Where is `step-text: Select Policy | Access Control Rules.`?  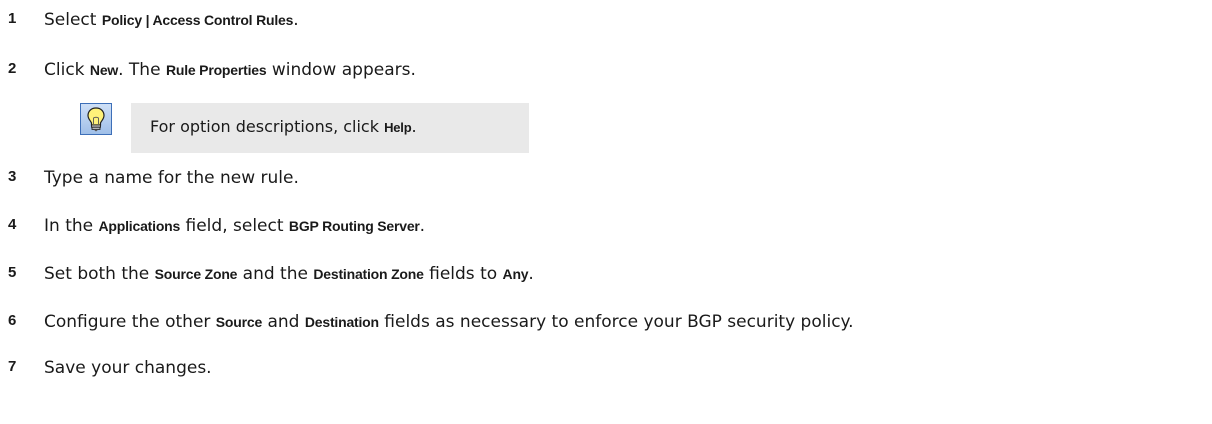 step-text: Select Policy | Access Control Rules. is located at coordinates (171, 20).